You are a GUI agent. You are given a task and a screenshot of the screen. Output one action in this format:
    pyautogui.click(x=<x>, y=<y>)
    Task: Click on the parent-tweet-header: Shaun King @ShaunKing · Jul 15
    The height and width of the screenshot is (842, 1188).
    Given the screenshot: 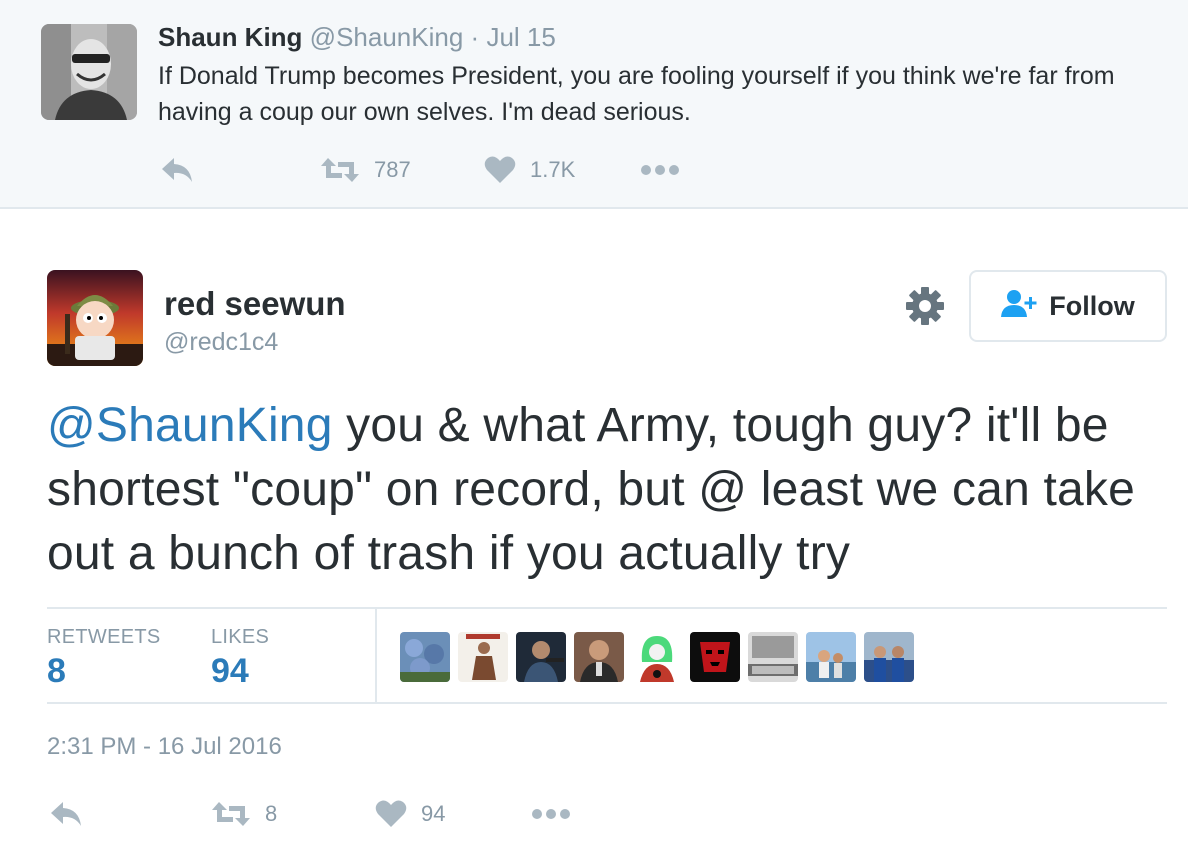 What is the action you would take?
    pyautogui.click(x=357, y=37)
    